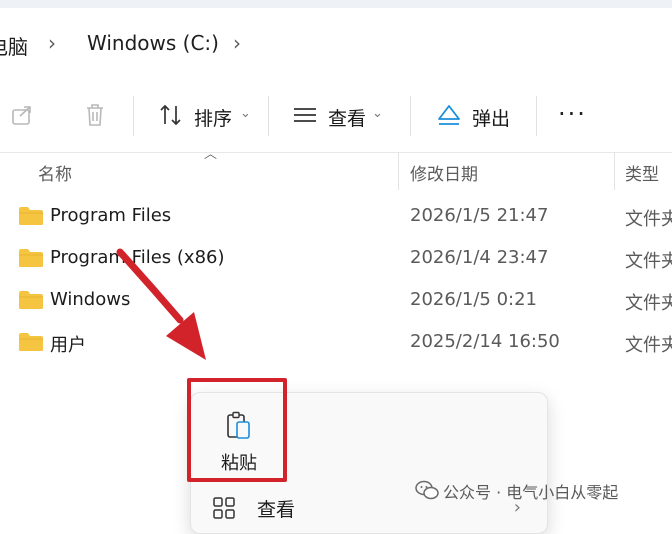 The width and height of the screenshot is (672, 534). What do you see at coordinates (572, 114) in the screenshot?
I see `more-options-button: ···` at bounding box center [572, 114].